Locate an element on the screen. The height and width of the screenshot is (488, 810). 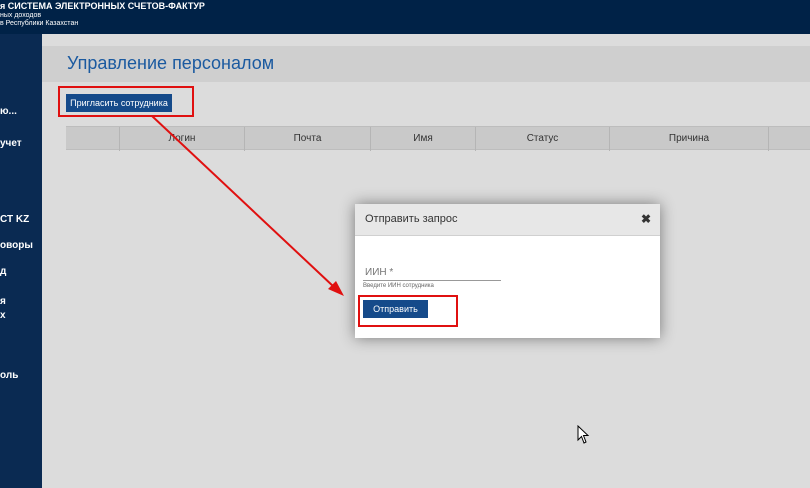
mouse-cursor-icon is located at coordinates (583, 434).